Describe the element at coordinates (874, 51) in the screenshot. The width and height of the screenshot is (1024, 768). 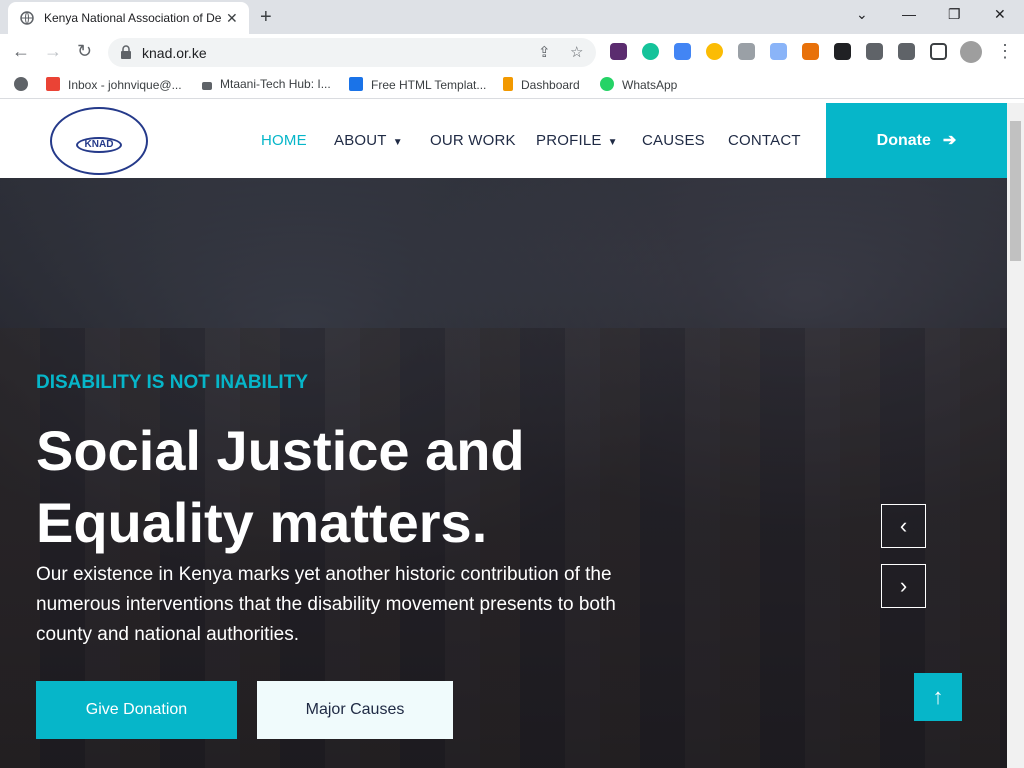
I see `extension-z-icon` at that location.